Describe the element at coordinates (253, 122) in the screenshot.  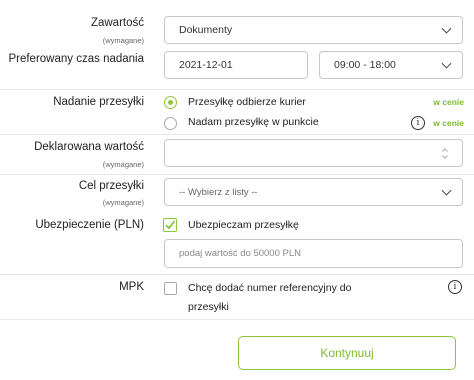
I see `drop-off-point-label: Nadam przesyłkę w punkcie` at that location.